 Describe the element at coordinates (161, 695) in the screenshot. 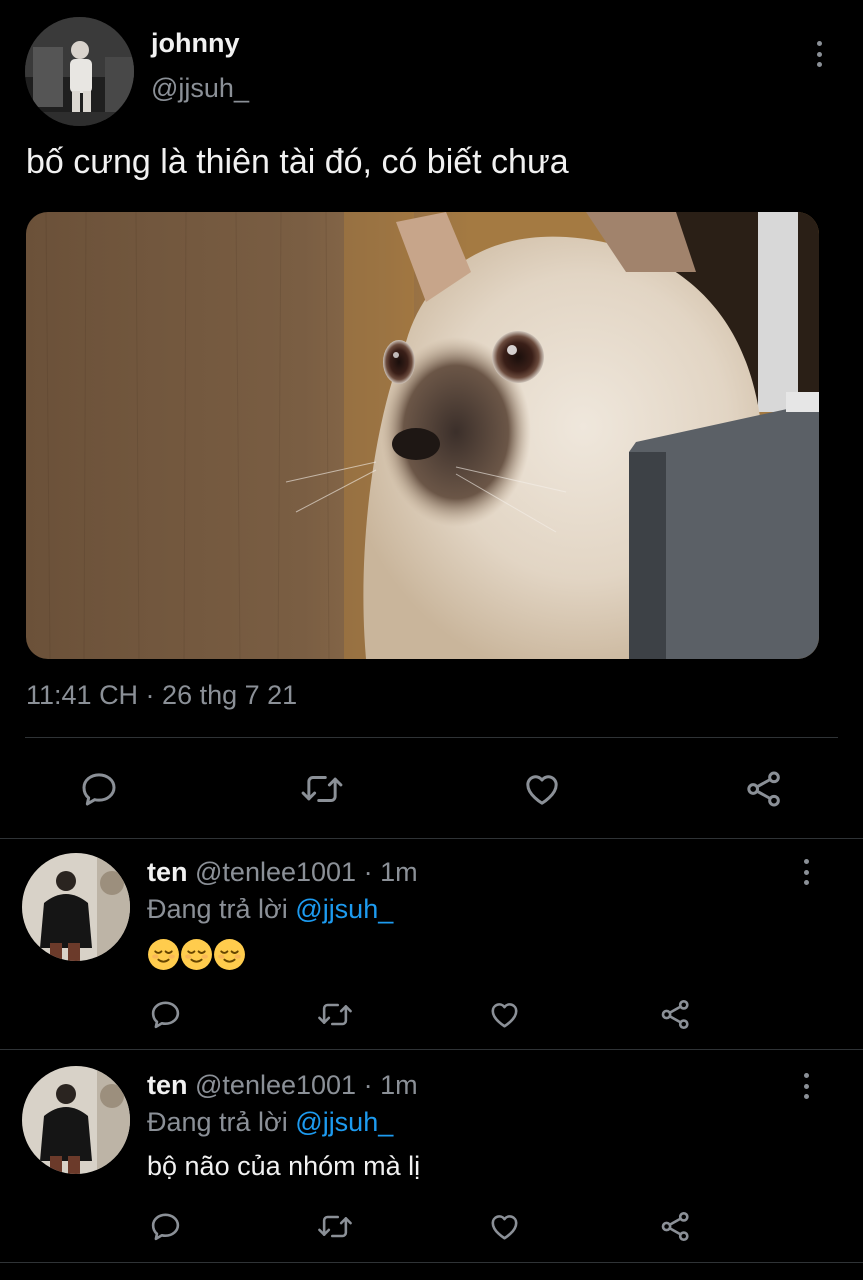

I see `tweet-timestamp: 11:41 CH · 26 thg 7 21` at that location.